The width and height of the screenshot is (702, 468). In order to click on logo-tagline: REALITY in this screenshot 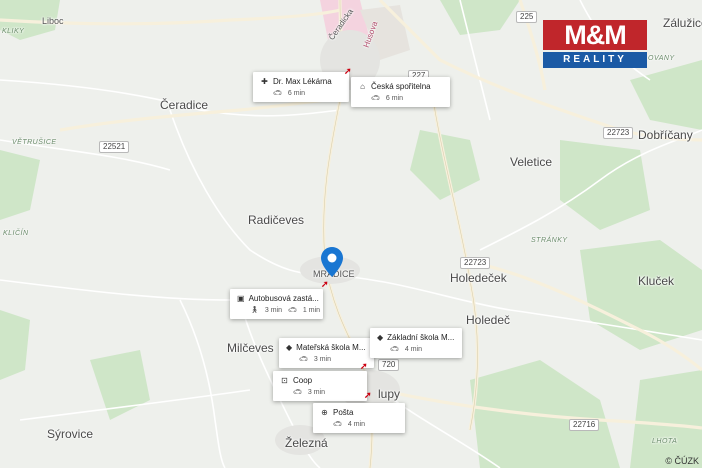, I will do `click(595, 60)`.